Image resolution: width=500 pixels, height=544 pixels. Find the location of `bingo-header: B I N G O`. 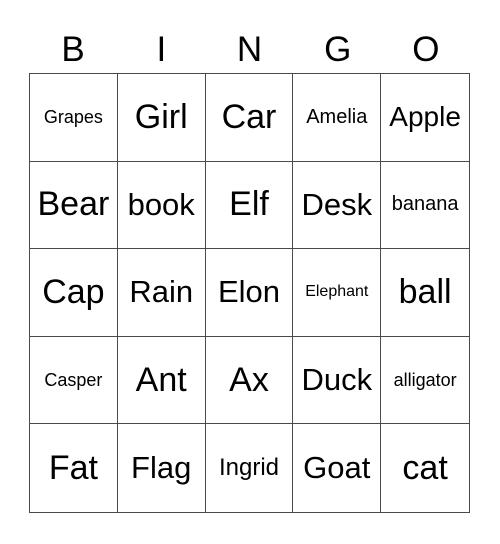

bingo-header: B I N G O is located at coordinates (249, 50).